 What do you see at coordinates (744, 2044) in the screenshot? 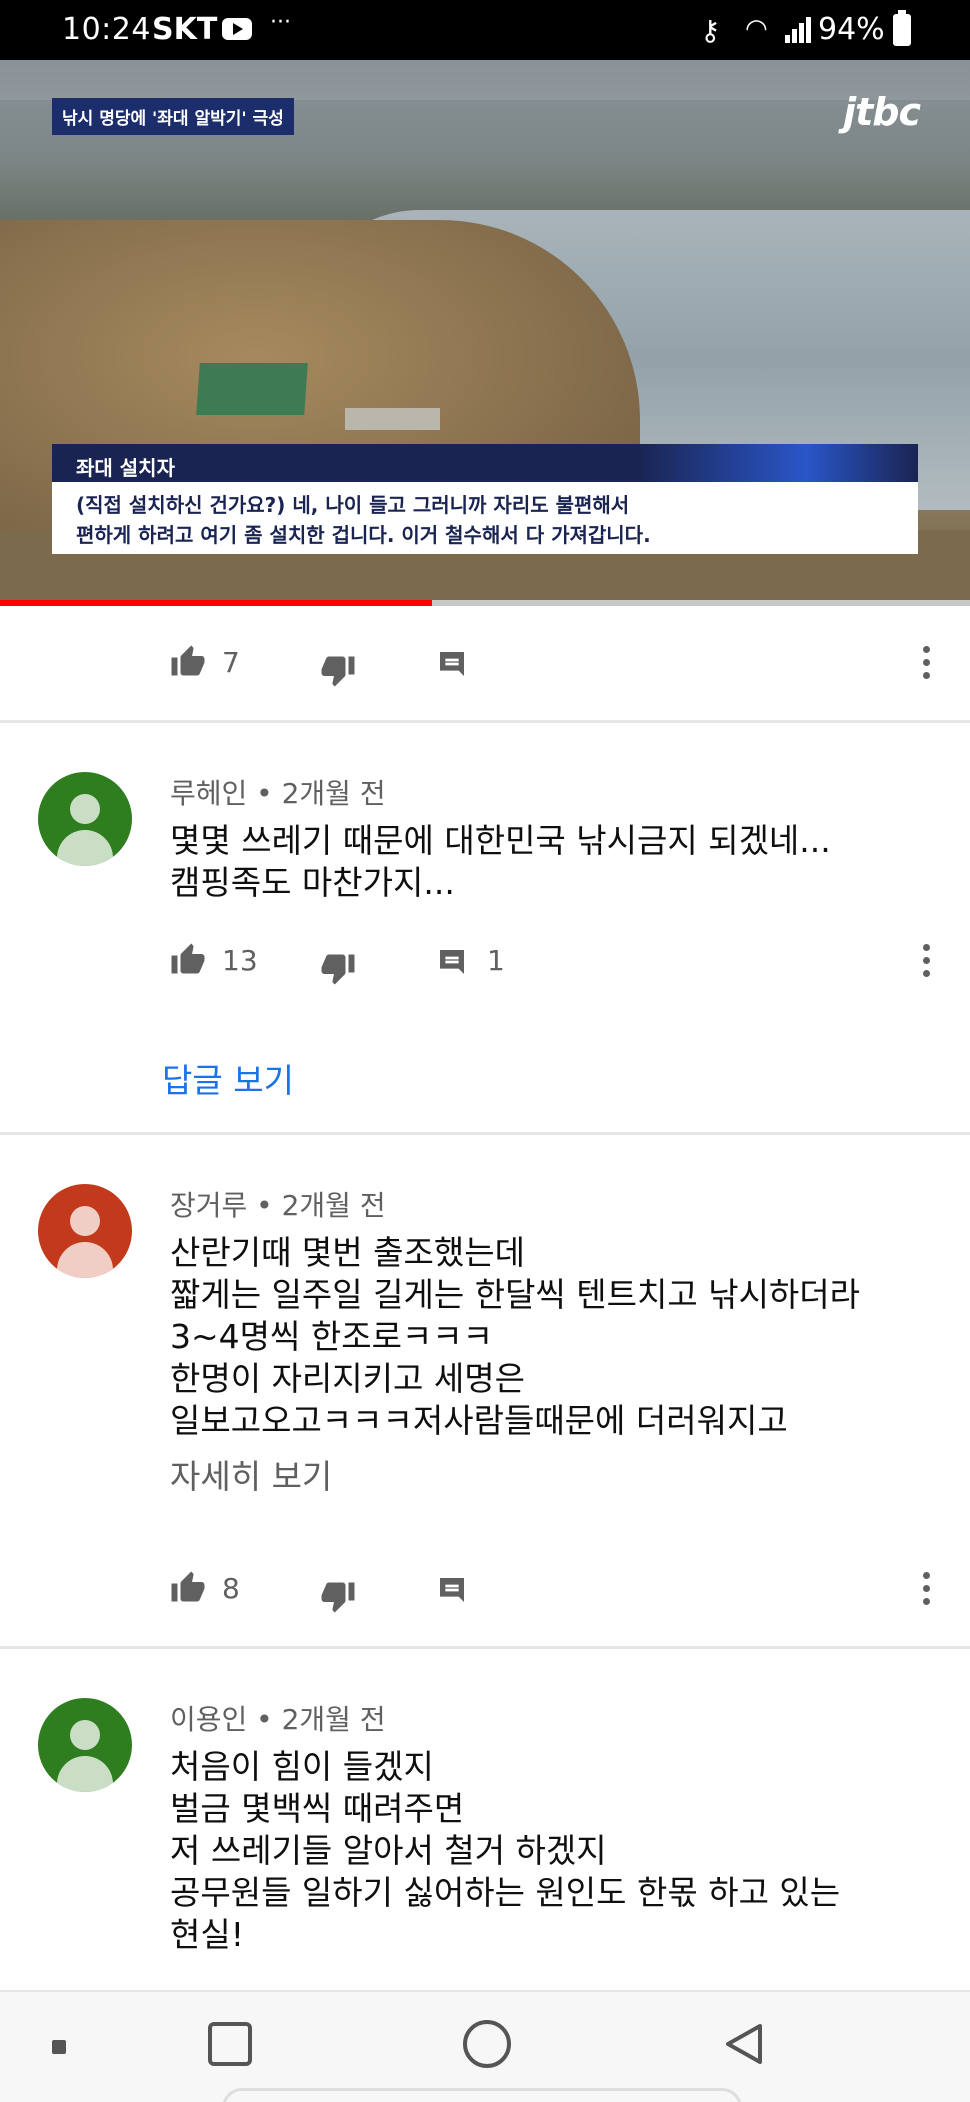
I see `back-icon` at bounding box center [744, 2044].